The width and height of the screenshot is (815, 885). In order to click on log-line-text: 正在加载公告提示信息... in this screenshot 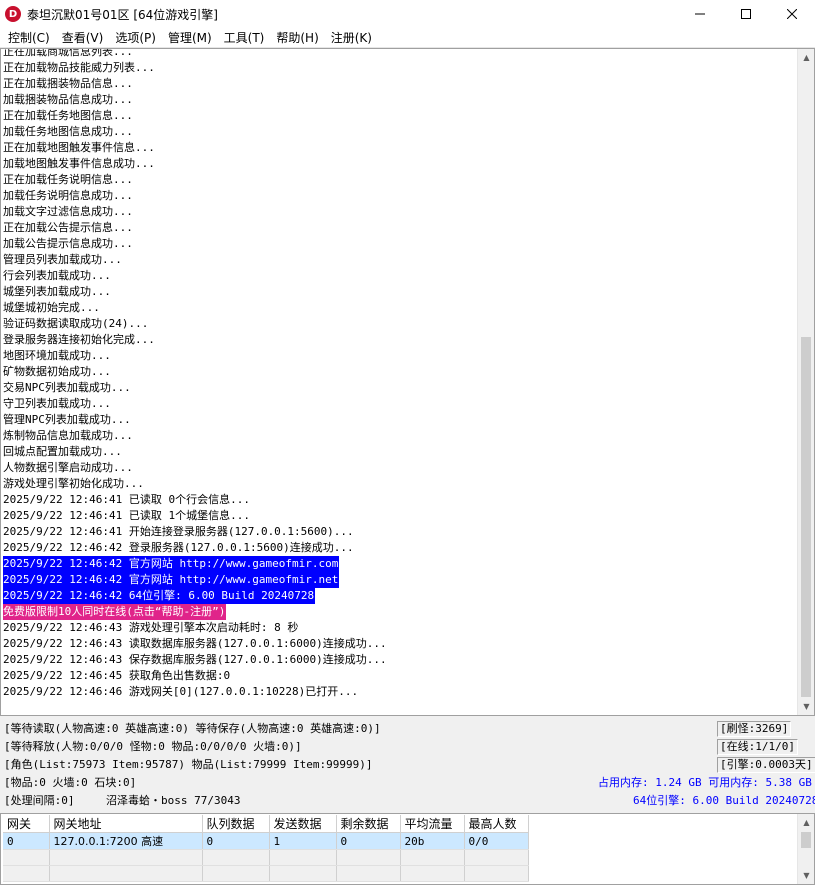, I will do `click(68, 227)`.